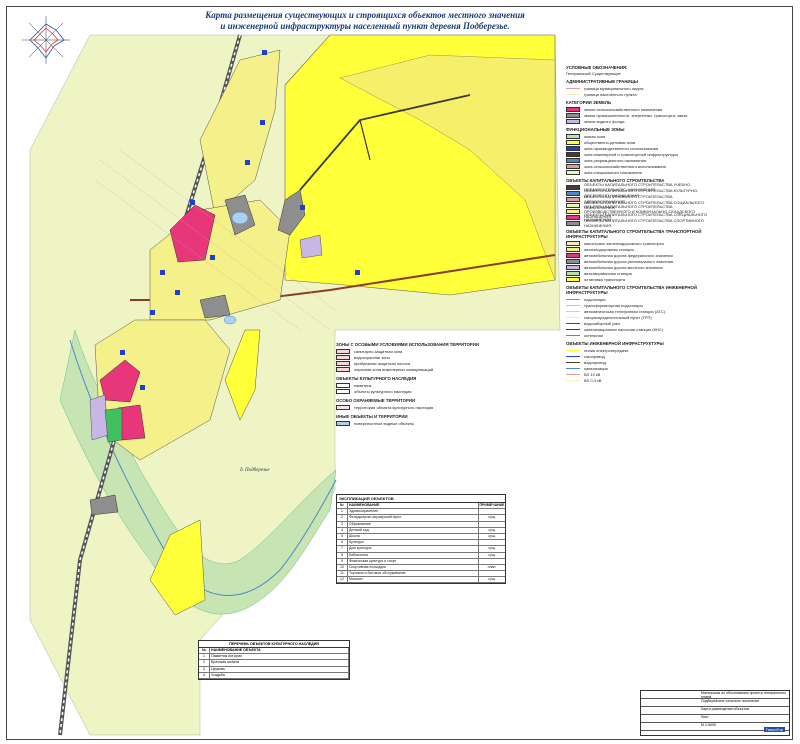  I want to click on legend-item: поверхностные водные объекты, so click(438, 423).